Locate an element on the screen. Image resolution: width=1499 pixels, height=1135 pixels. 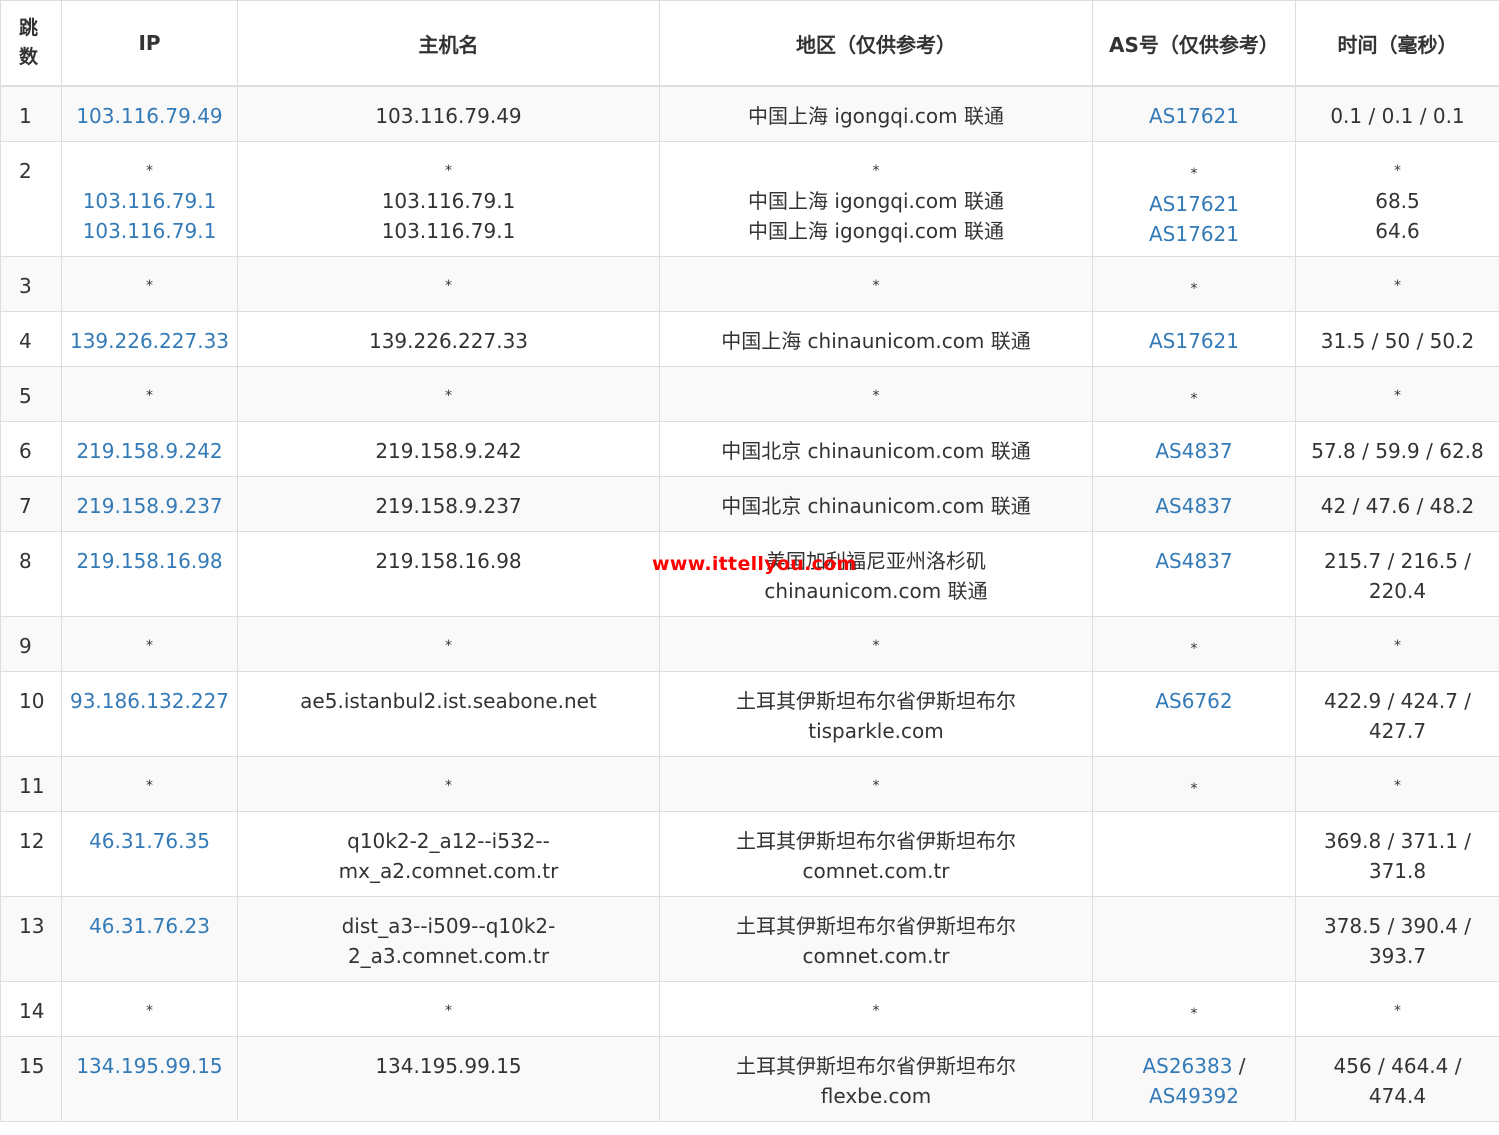
time-cell-text: 378.5 / 390.4 / is located at coordinates (1397, 925).